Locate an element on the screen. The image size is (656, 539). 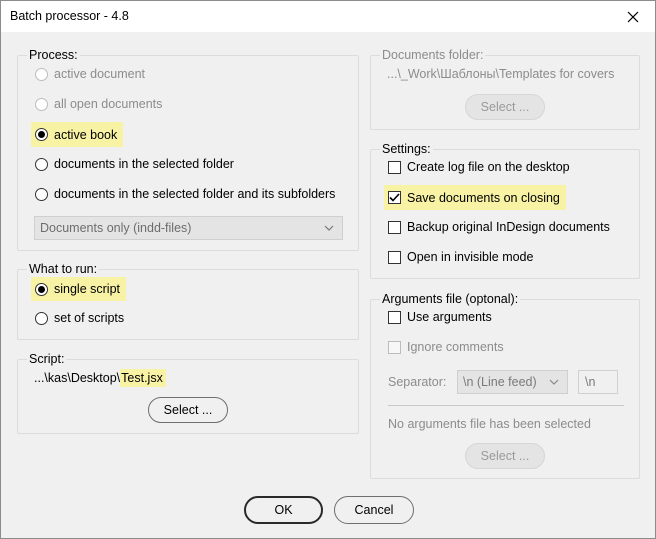
checkbox-create-log: Create log file on the desktop is located at coordinates (479, 167).